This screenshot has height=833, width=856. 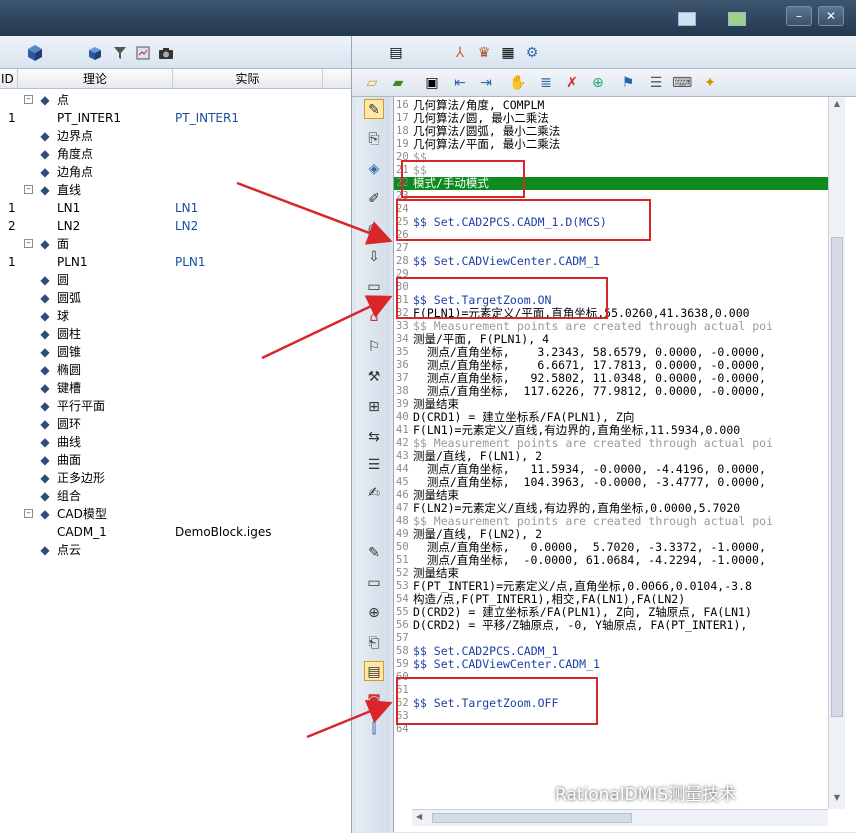 I want to click on copy-icon: ⎘, so click(x=374, y=139).